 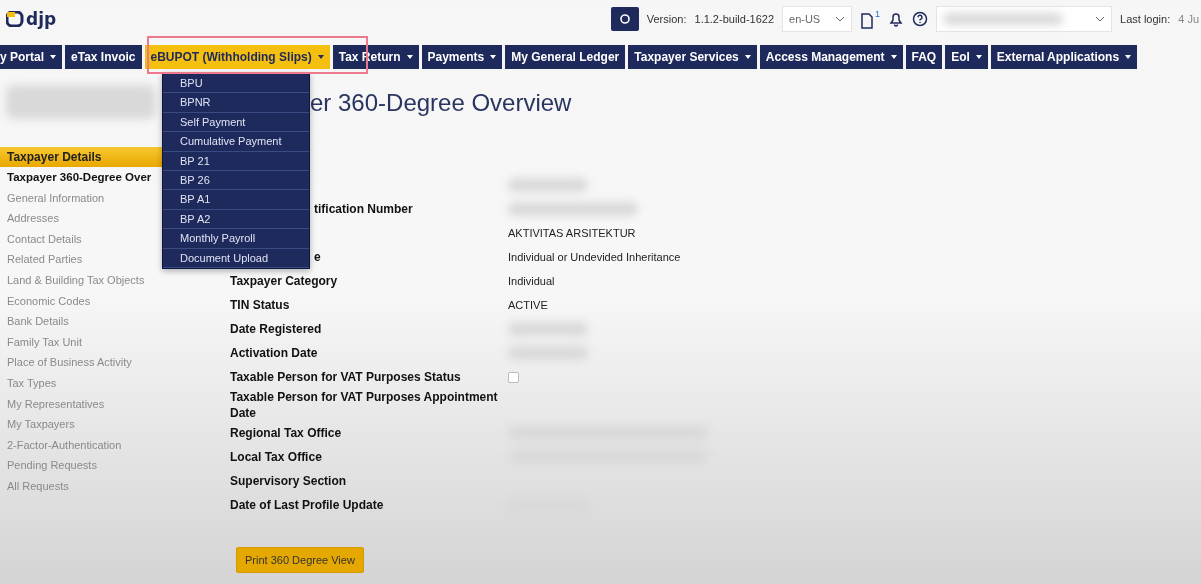 I want to click on help-icon, so click(x=920, y=19).